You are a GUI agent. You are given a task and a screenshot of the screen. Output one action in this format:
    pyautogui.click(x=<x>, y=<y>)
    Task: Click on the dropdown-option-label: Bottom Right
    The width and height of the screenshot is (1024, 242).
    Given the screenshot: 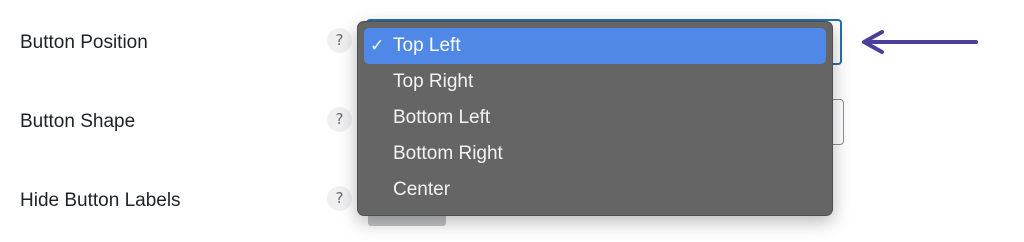 What is the action you would take?
    pyautogui.click(x=448, y=153)
    